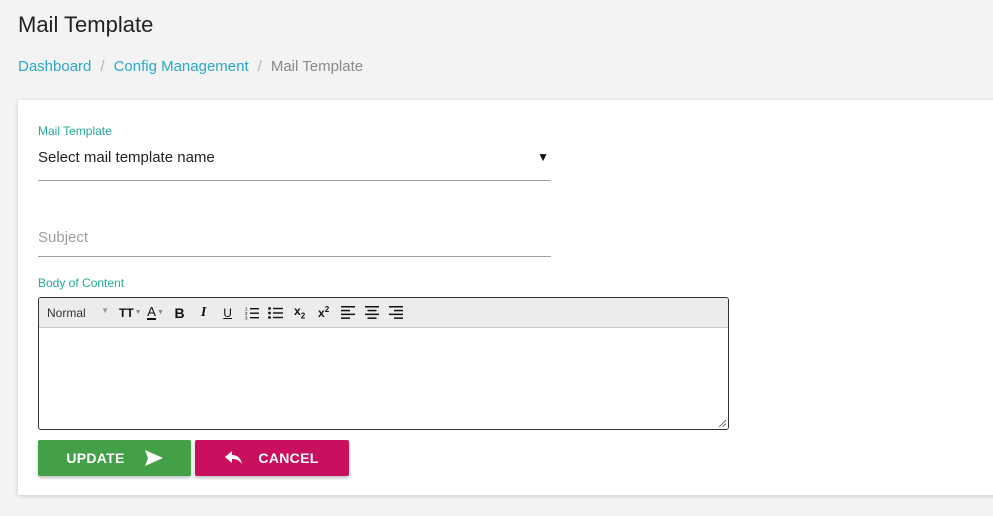 This screenshot has height=516, width=993. I want to click on ordered-list-button: 1 2 3, so click(252, 313).